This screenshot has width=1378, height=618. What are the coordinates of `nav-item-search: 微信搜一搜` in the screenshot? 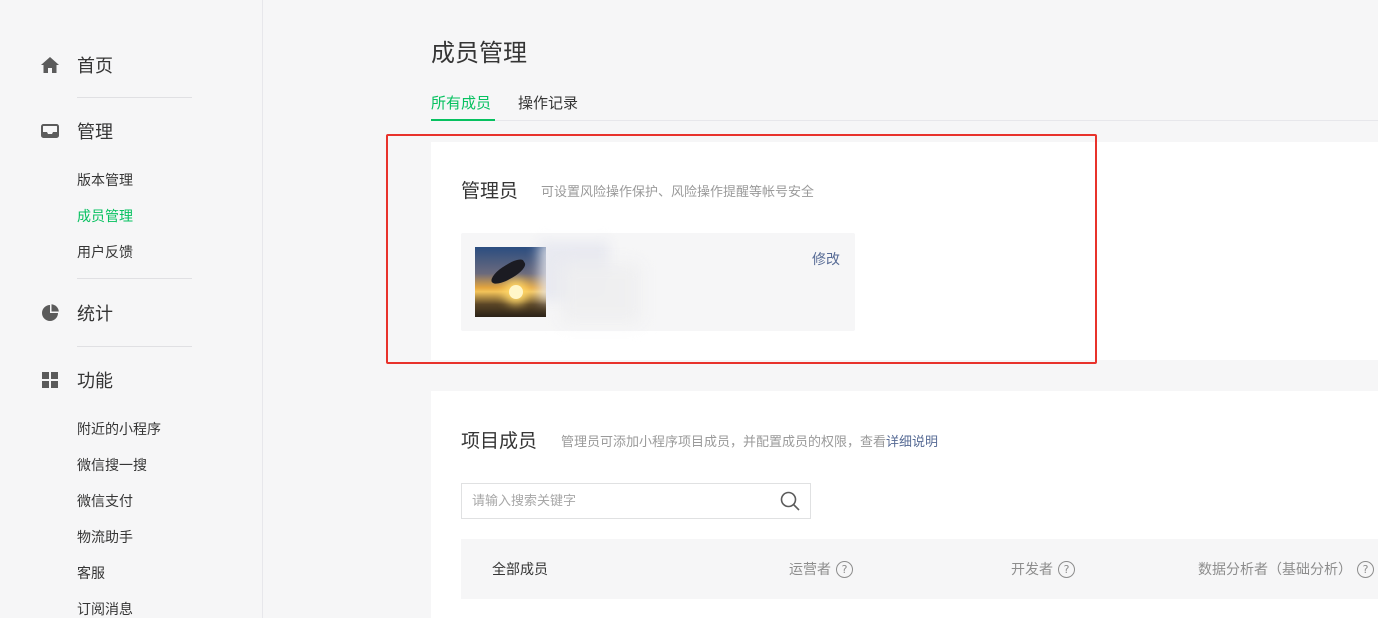 It's located at (112, 466).